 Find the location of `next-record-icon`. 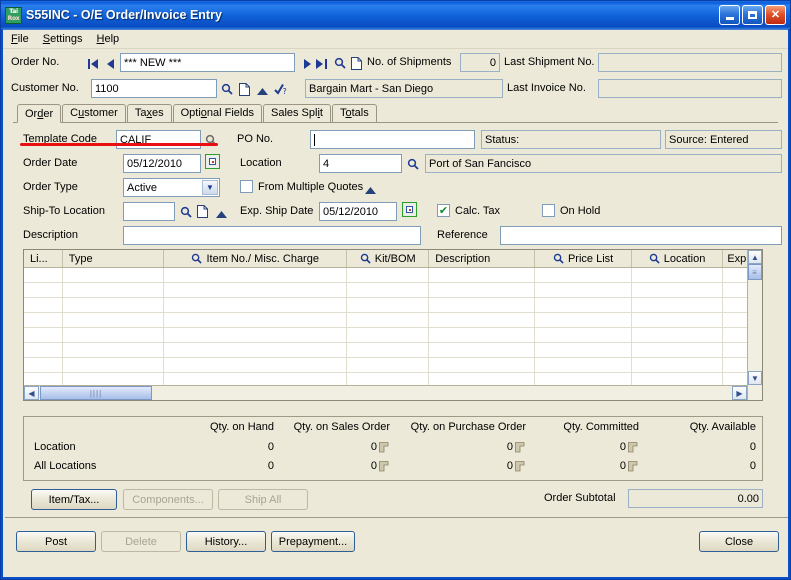

next-record-icon is located at coordinates (306, 64).